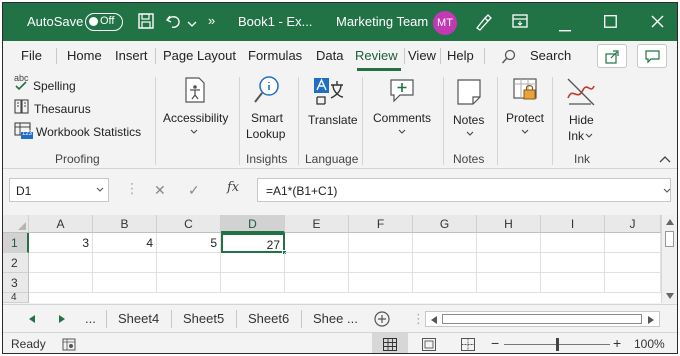 The width and height of the screenshot is (680, 356). I want to click on sheet-tab: Sheet5, so click(203, 318).